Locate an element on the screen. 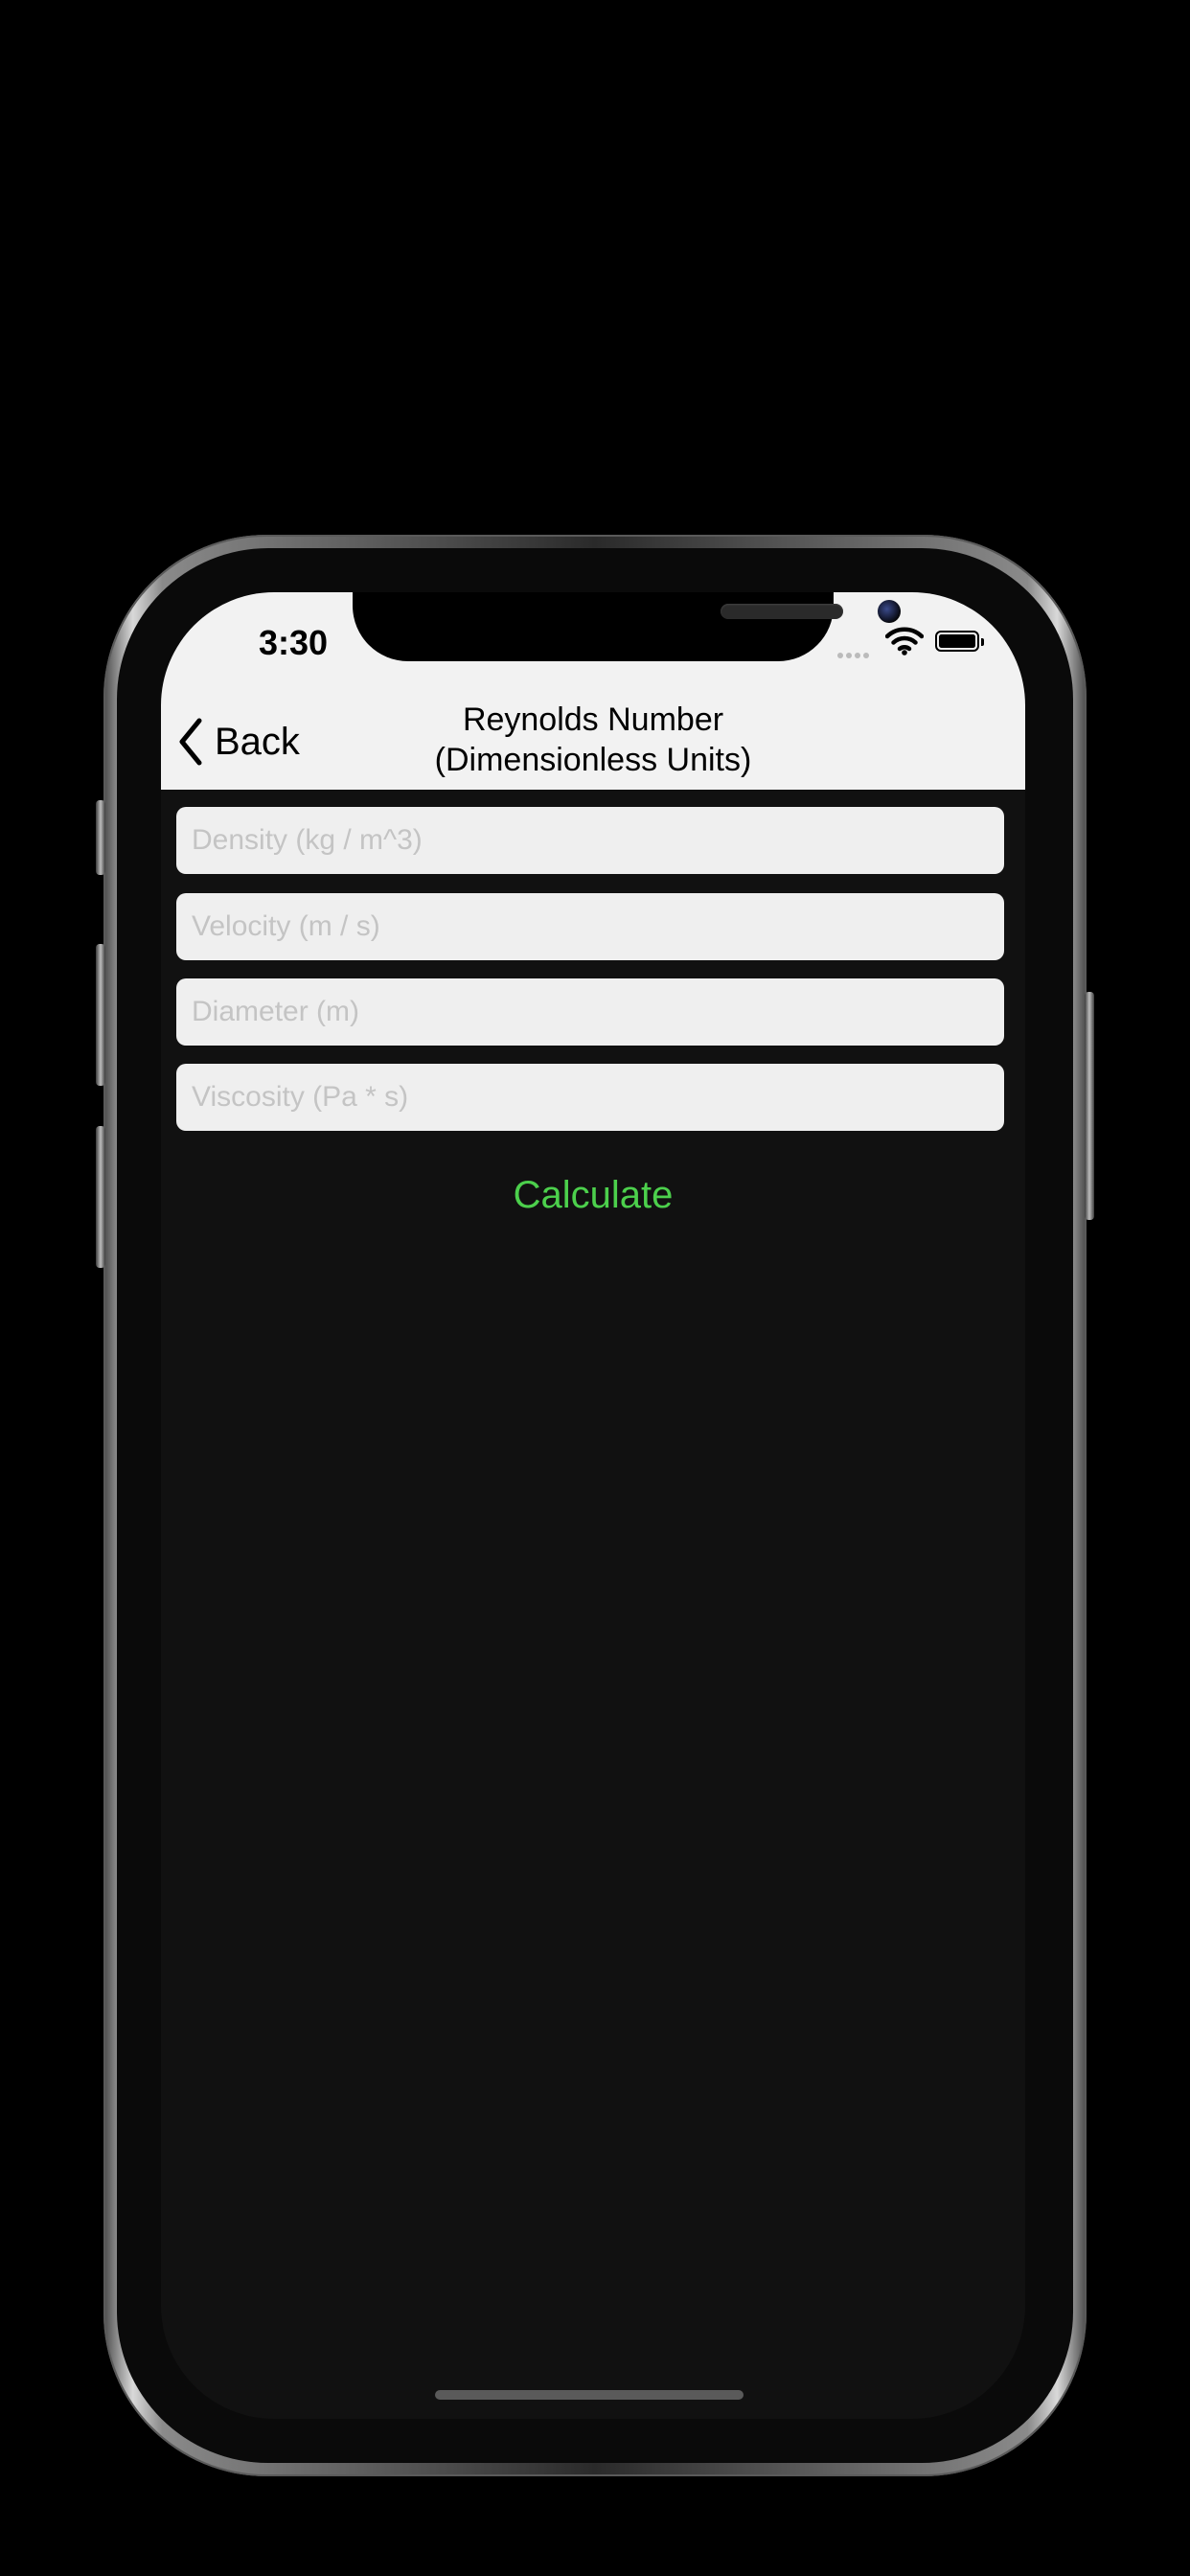 This screenshot has height=2576, width=1190. chevron-left-icon is located at coordinates (191, 742).